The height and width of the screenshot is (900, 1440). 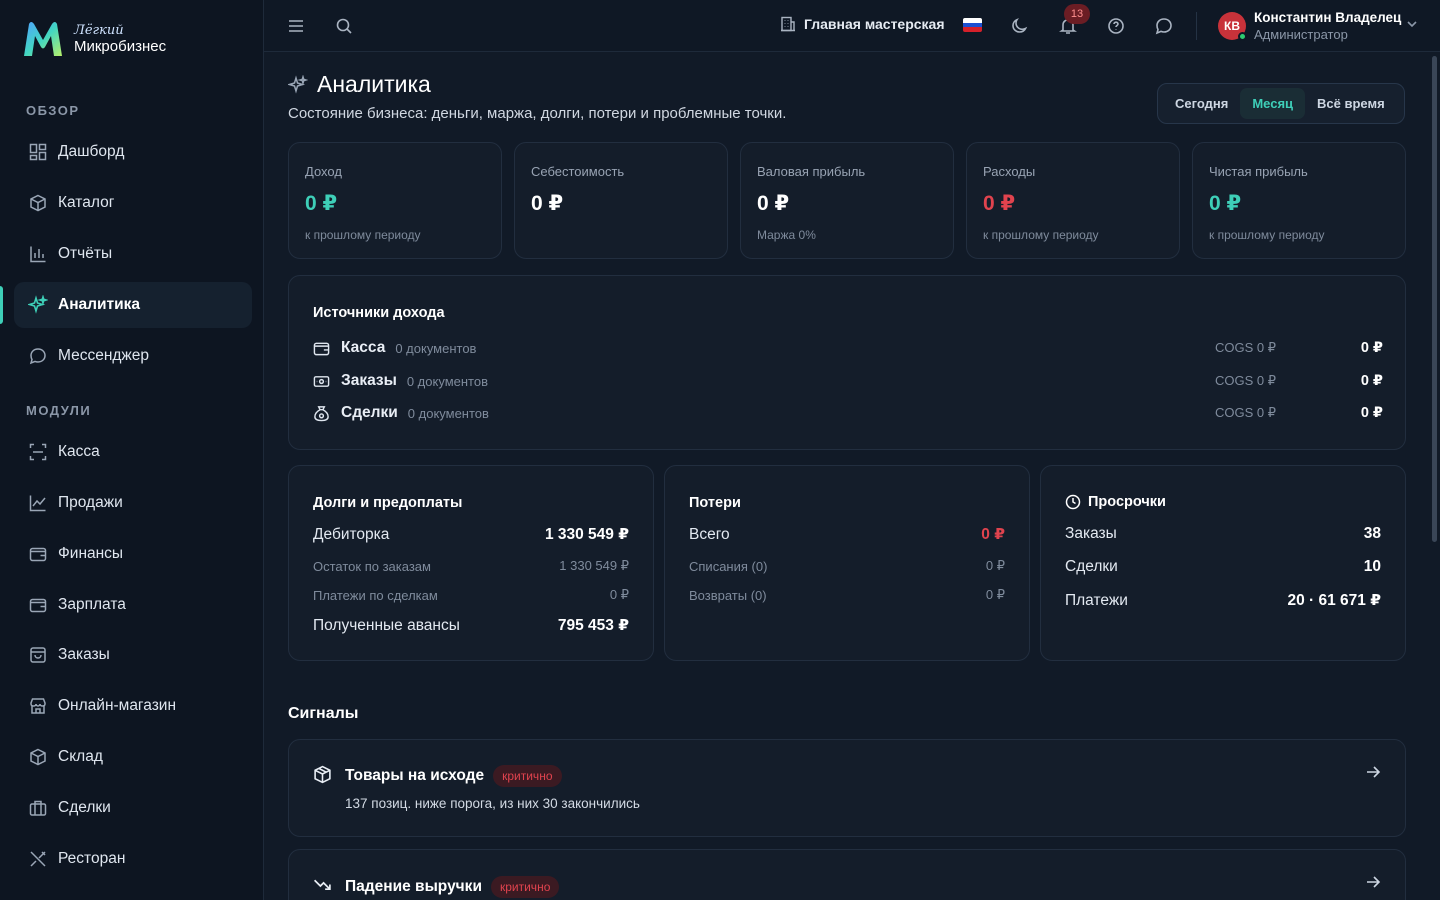 I want to click on kpi-income: Доход 0 ₽ к прошлому периоду, so click(x=395, y=200).